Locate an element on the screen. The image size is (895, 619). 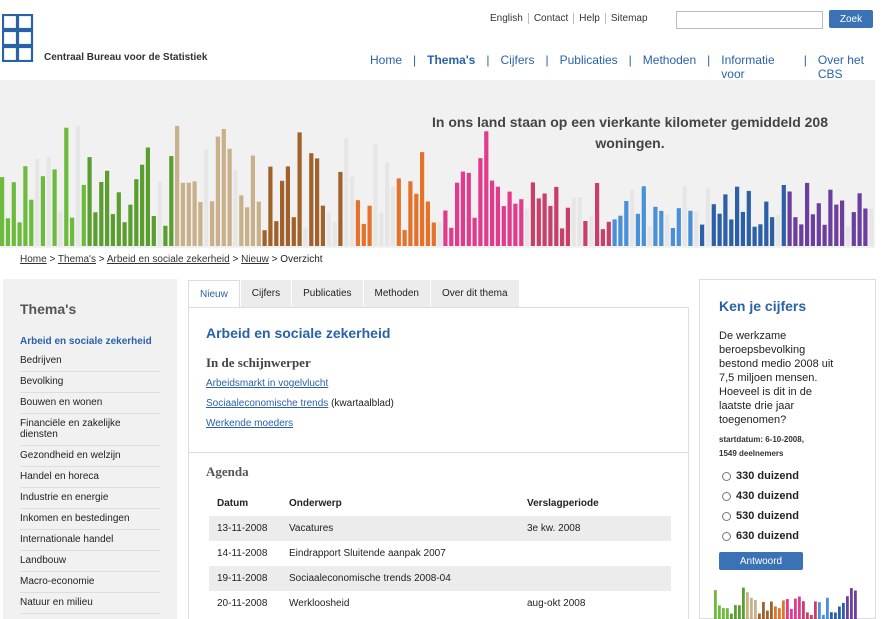
nav-themas: Thema's is located at coordinates (451, 67).